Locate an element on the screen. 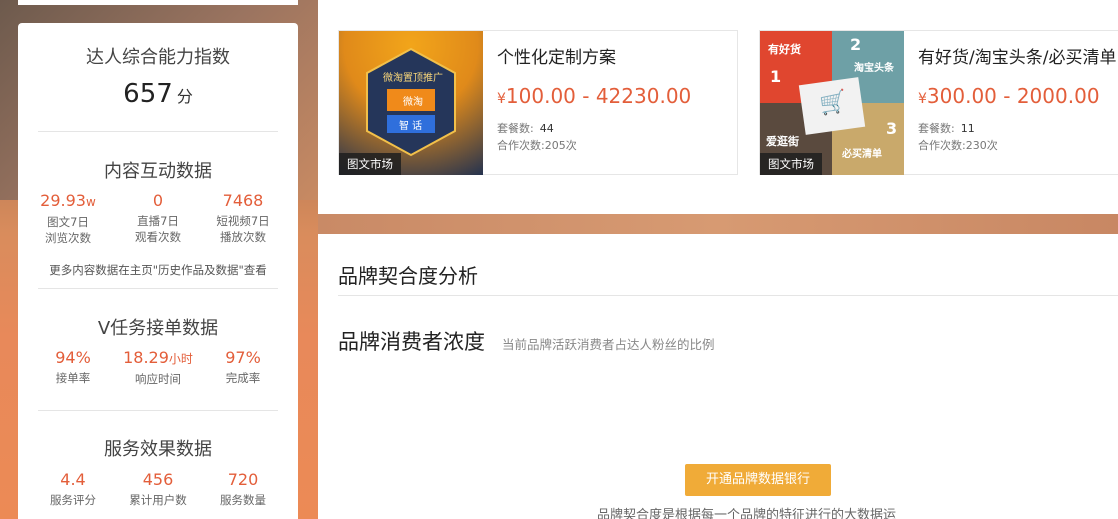 The width and height of the screenshot is (1118, 519). thumb-label: 必买清单 is located at coordinates (862, 154).